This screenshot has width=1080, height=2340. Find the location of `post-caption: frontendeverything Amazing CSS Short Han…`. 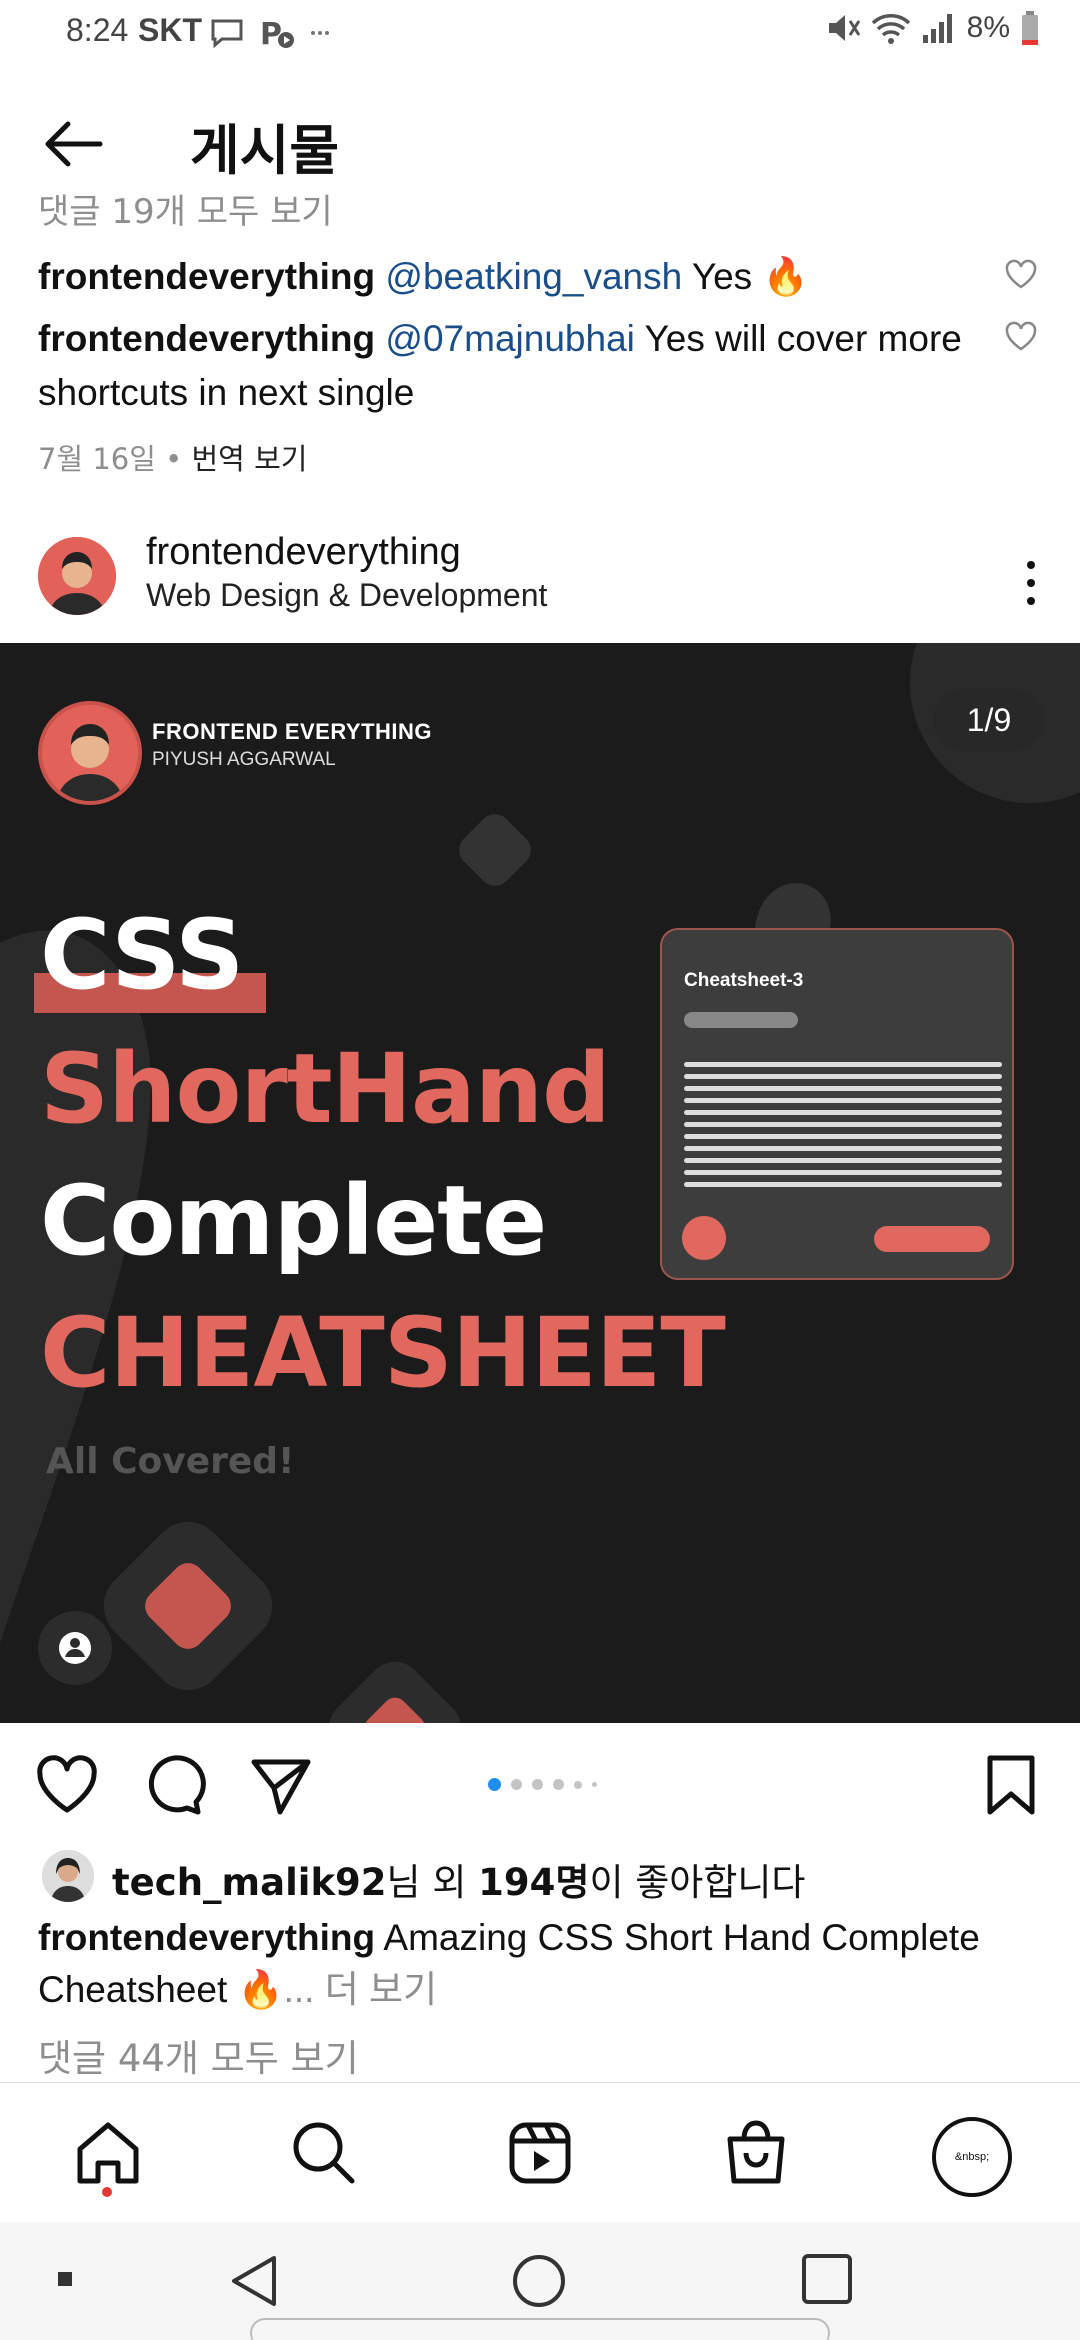

post-caption: frontendeverything Amazing CSS Short Han… is located at coordinates (543, 1964).